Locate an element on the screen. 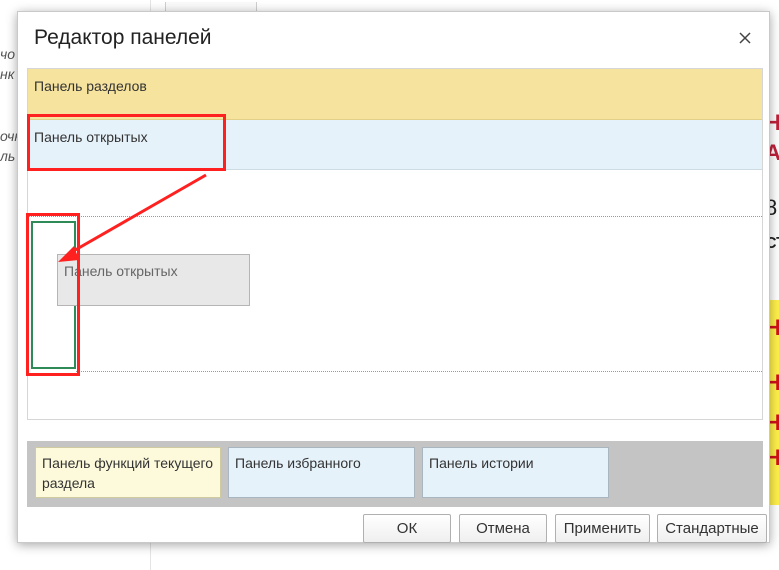 The width and height of the screenshot is (779, 570). apply-button: Применить is located at coordinates (602, 528).